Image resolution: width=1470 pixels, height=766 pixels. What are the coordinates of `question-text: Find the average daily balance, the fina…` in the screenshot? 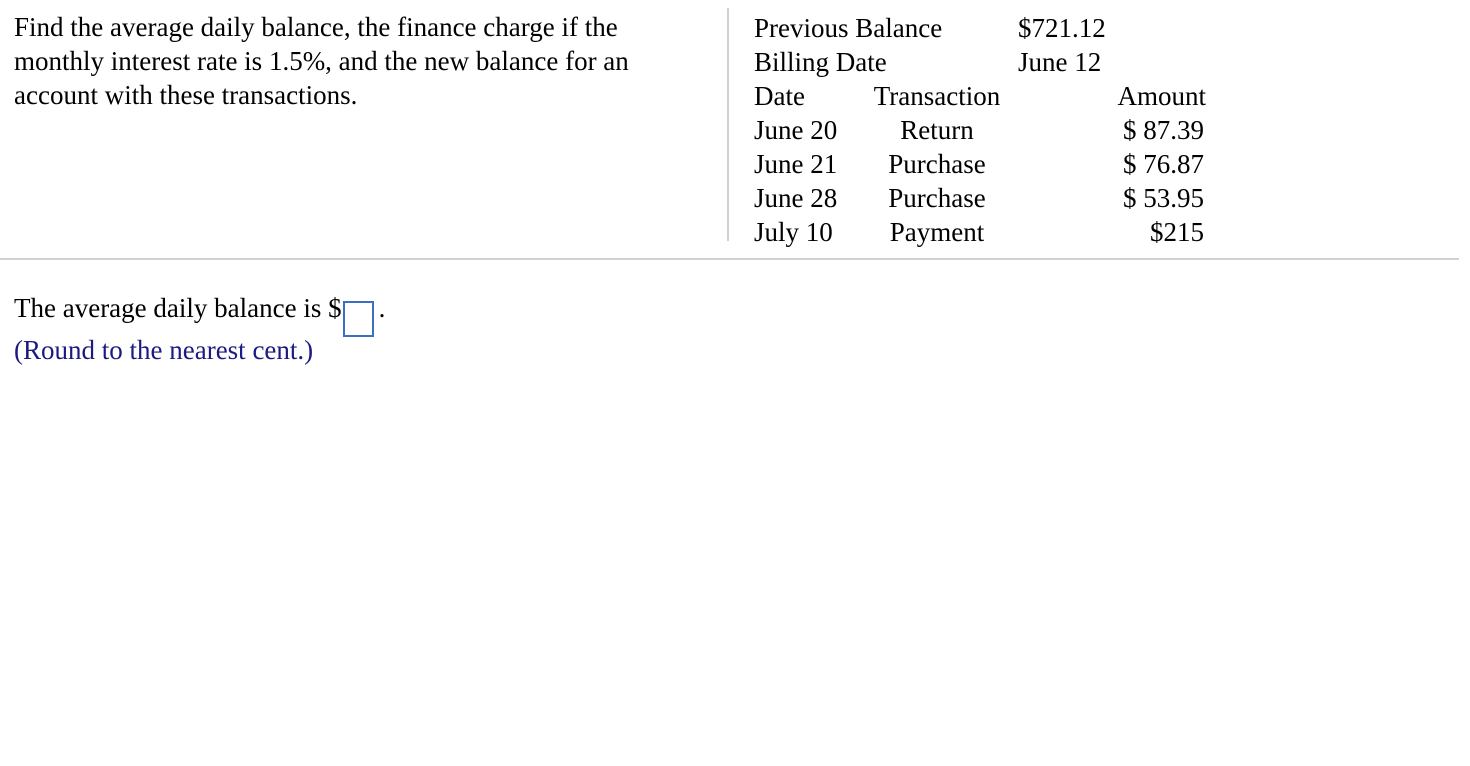 It's located at (321, 61).